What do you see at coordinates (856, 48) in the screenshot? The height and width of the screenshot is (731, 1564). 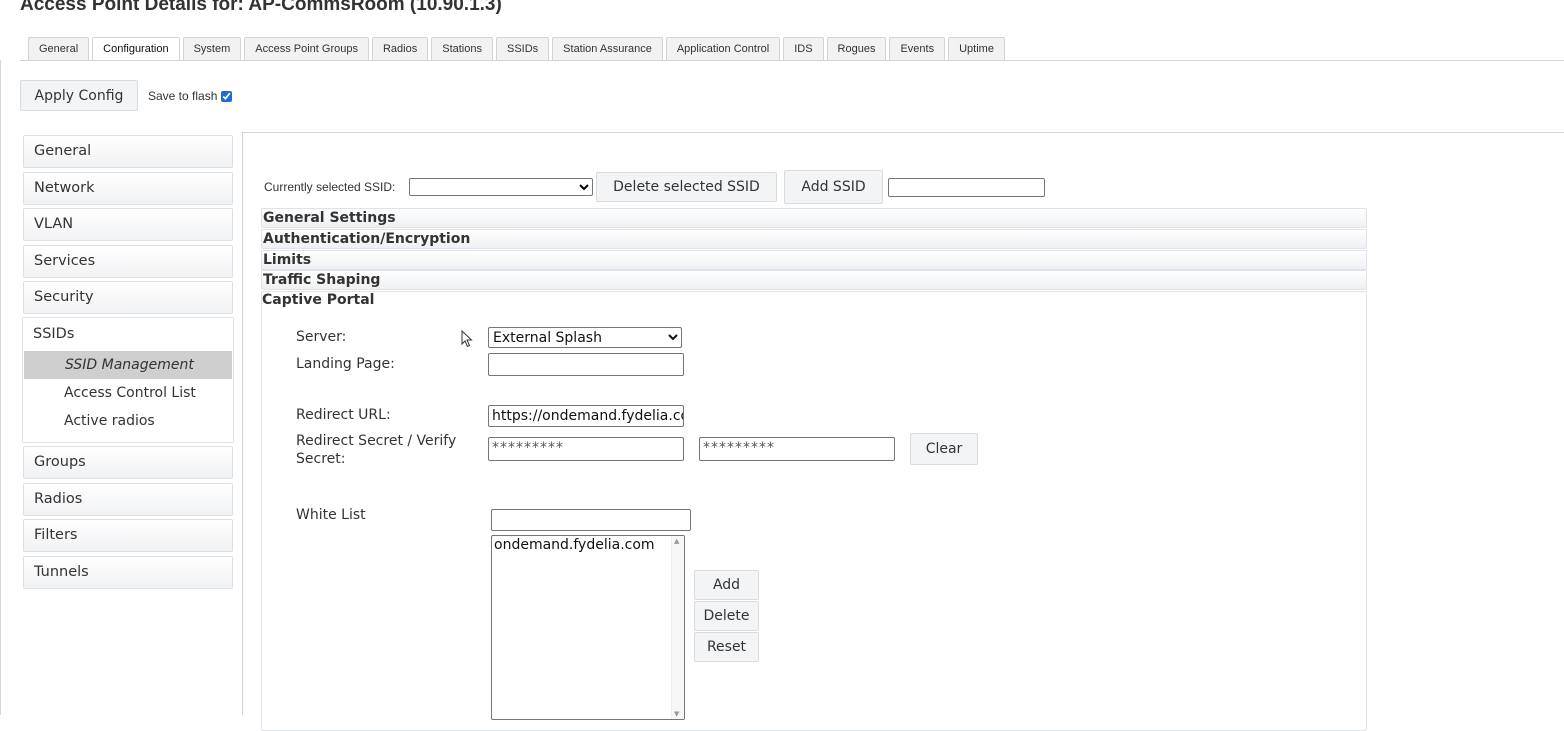 I see `tab-rogues: Rogues` at bounding box center [856, 48].